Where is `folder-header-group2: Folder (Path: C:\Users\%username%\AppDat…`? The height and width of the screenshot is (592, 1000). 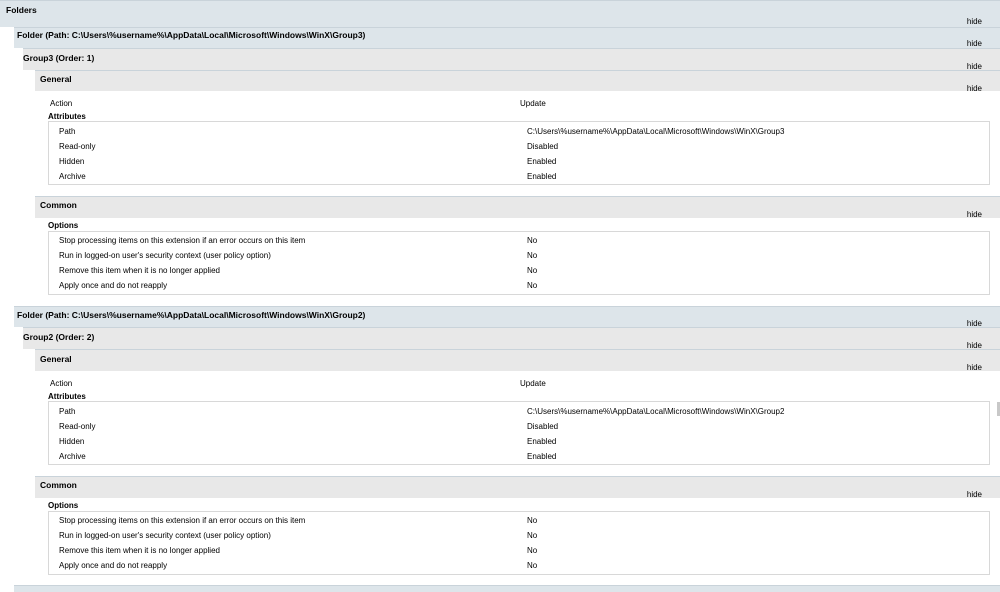 folder-header-group2: Folder (Path: C:\Users\%username%\AppDat… is located at coordinates (507, 317).